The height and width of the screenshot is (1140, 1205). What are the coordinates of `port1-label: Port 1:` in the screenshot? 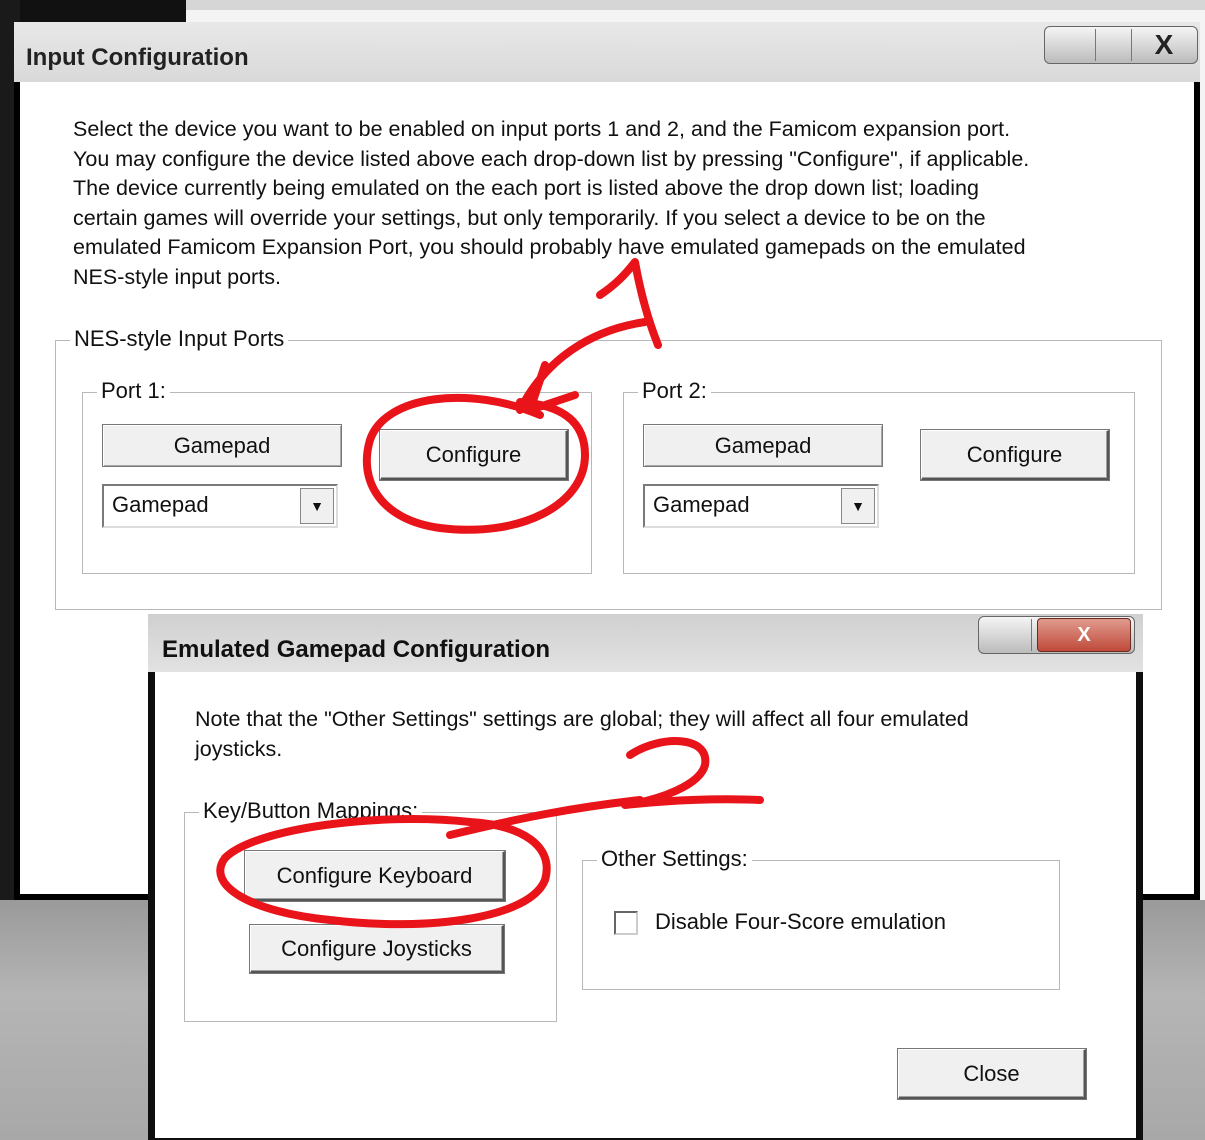 It's located at (133, 391).